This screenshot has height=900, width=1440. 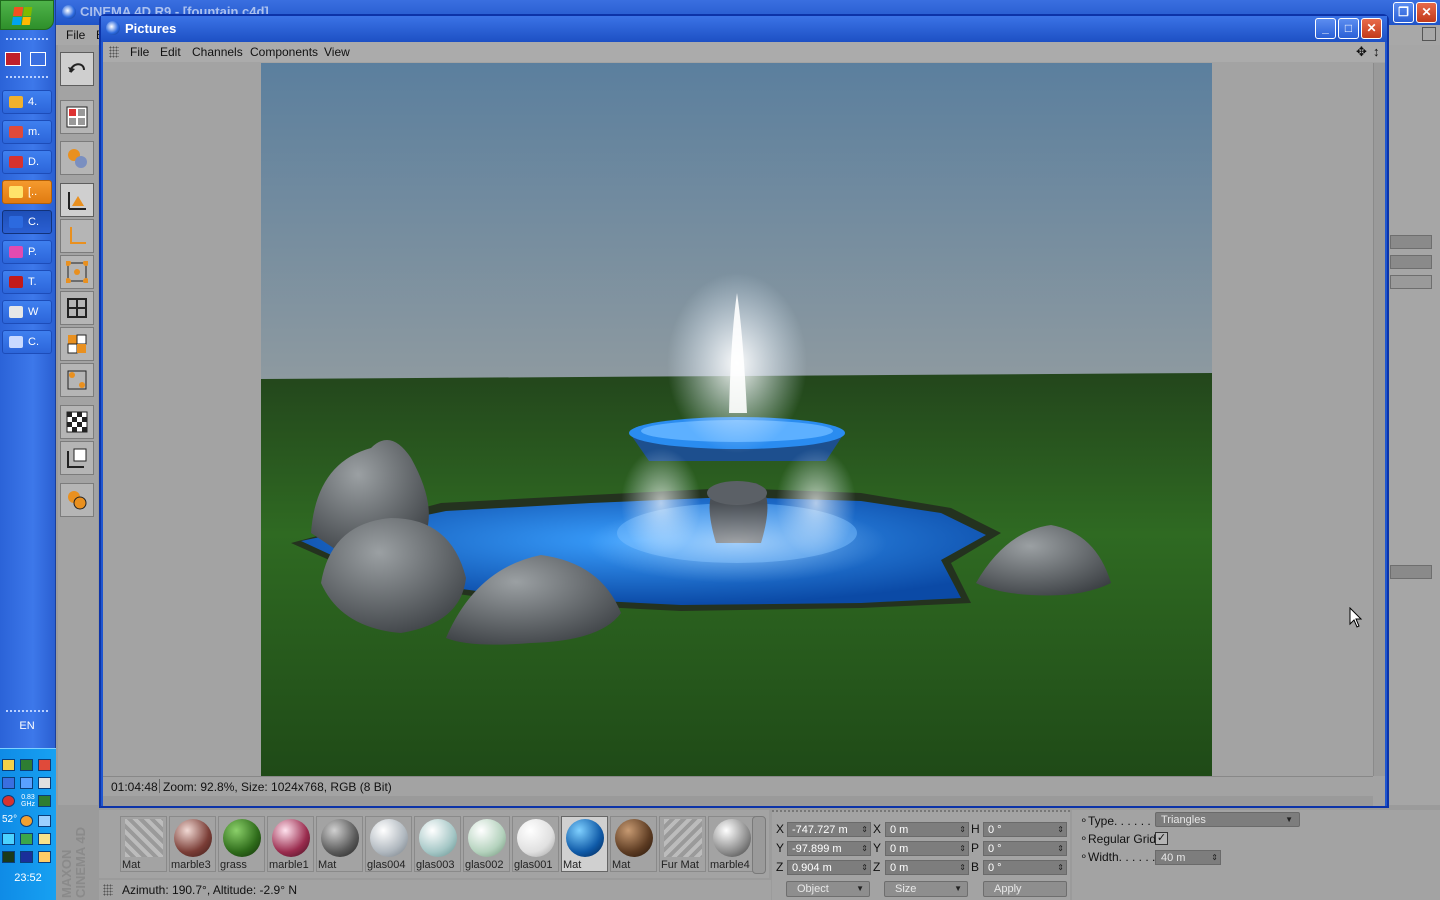 What do you see at coordinates (284, 52) in the screenshot?
I see `menu-components: Components` at bounding box center [284, 52].